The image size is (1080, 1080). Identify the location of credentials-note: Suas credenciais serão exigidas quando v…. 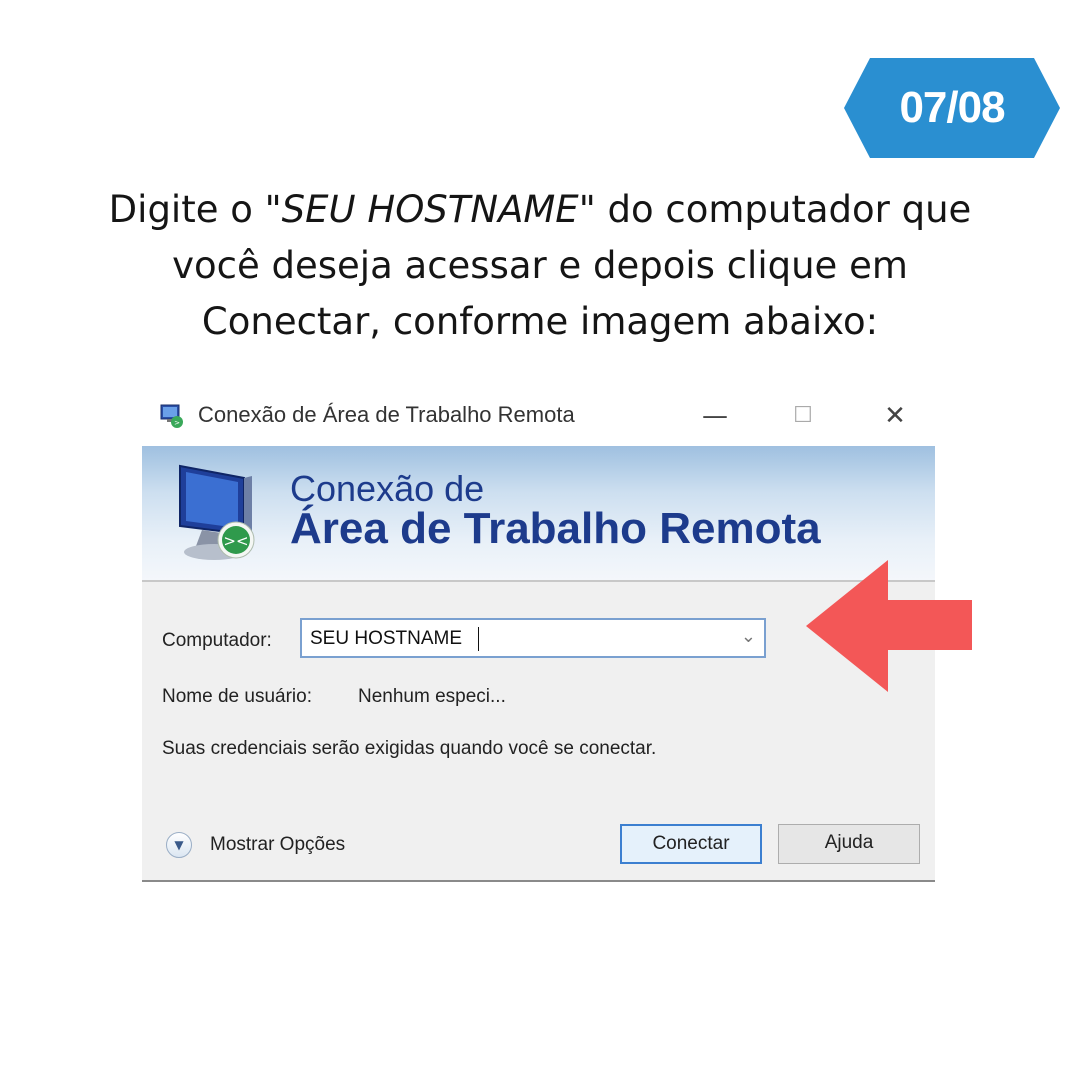
(409, 748).